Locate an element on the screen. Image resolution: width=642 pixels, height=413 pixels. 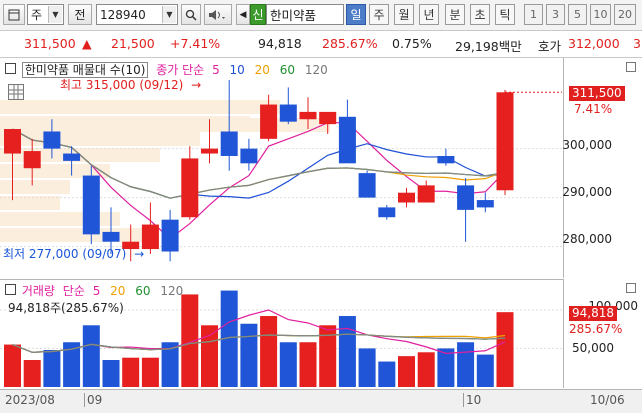
tab-label: 월 is located at coordinates (404, 15).